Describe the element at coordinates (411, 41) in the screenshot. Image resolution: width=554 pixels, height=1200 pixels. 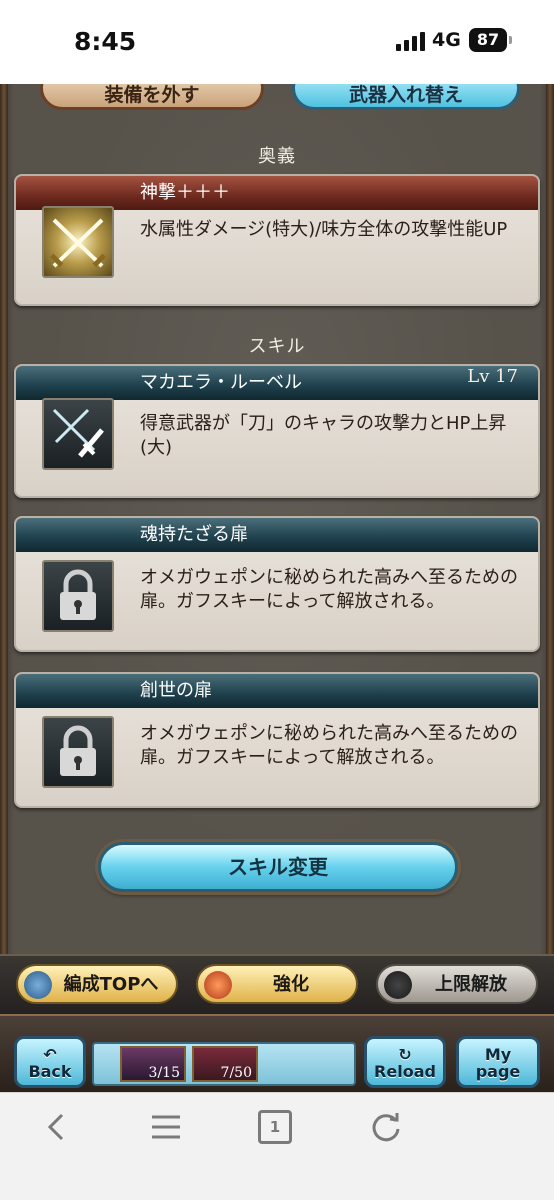
I see `cell-signal-icon` at that location.